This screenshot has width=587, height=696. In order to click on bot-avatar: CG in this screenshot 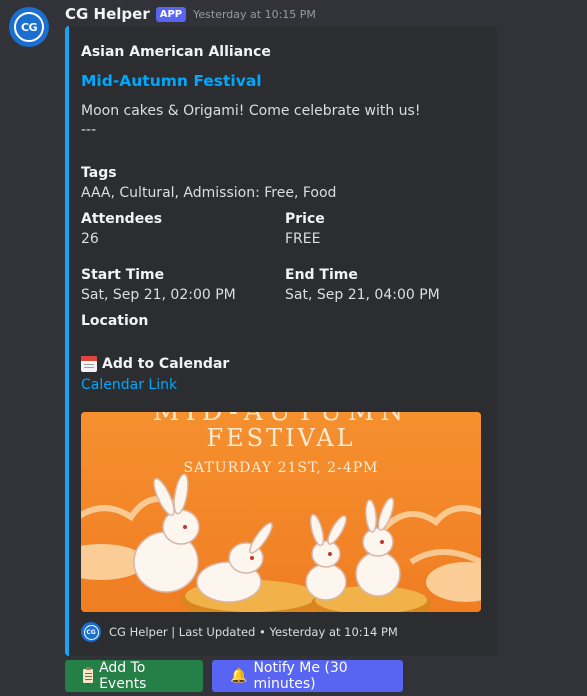, I will do `click(29, 27)`.